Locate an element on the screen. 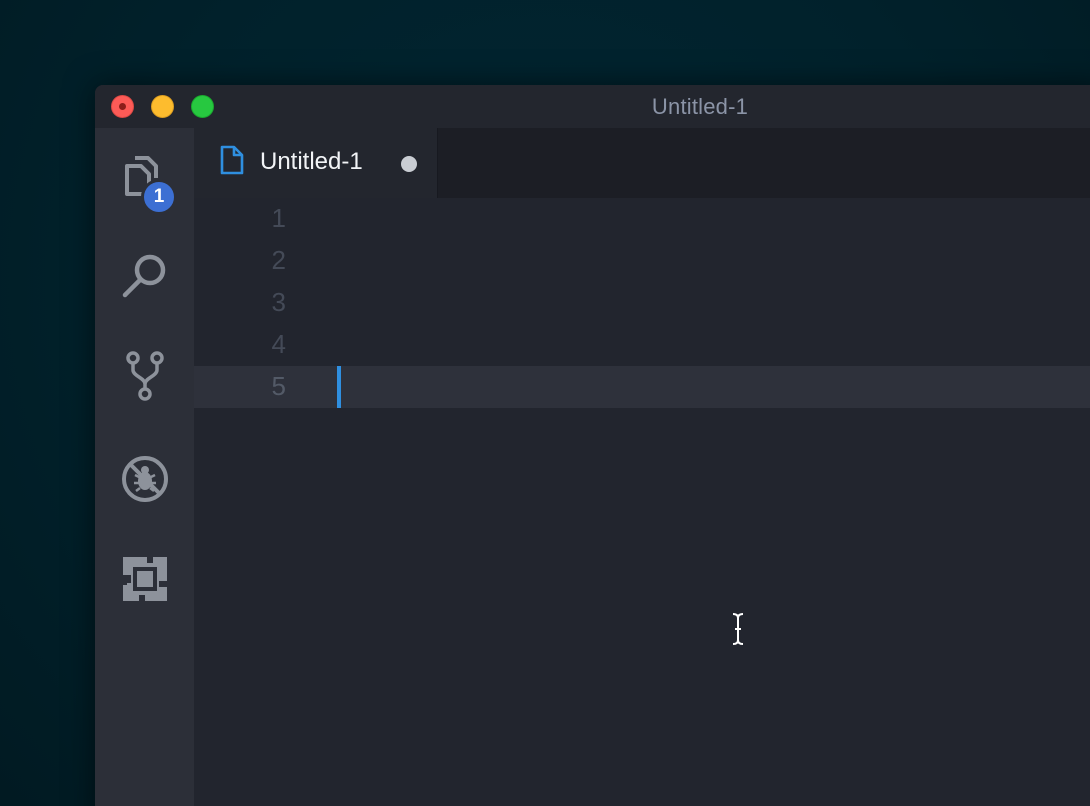 The height and width of the screenshot is (806, 1090). activity-source-control is located at coordinates (145, 376).